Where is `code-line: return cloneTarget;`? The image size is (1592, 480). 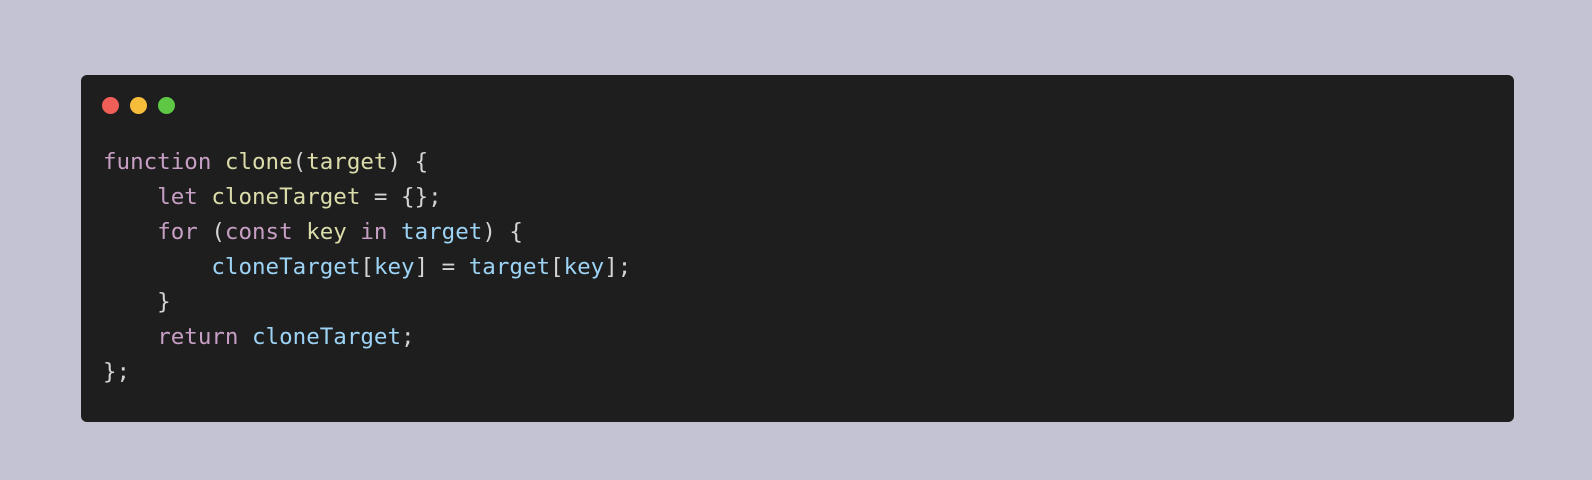
code-line: return cloneTarget; is located at coordinates (367, 337).